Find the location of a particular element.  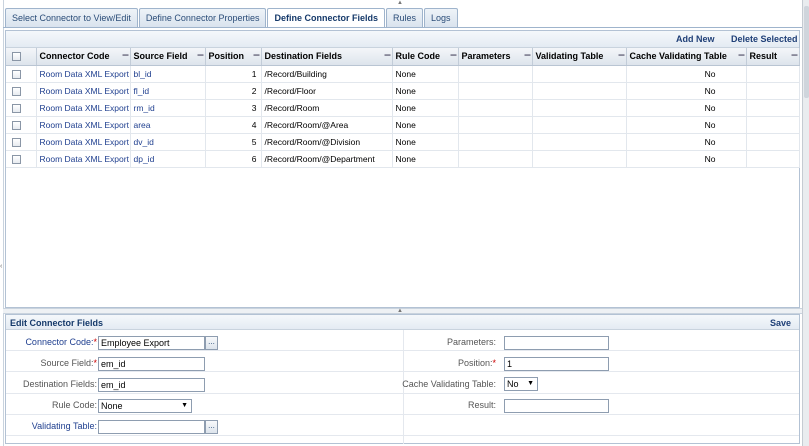

select-all-checkbox is located at coordinates (16, 57).